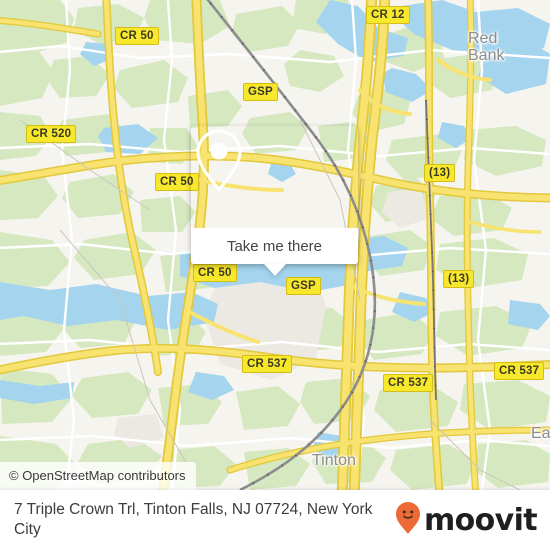  Describe the element at coordinates (519, 371) in the screenshot. I see `road-shield-cr-537-right: CR 537` at that location.